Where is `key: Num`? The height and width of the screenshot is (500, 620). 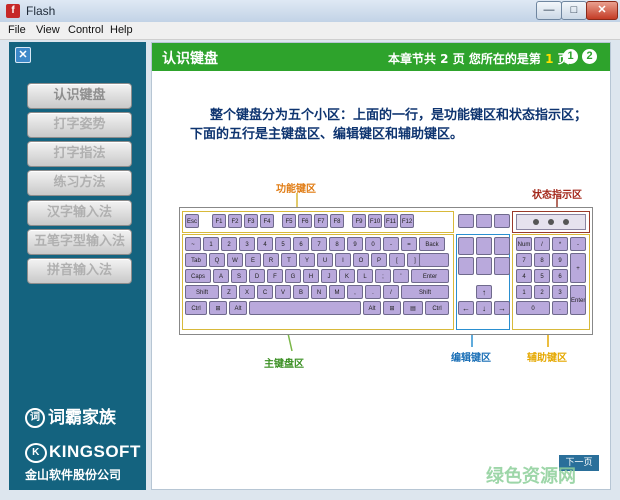 key: Num is located at coordinates (524, 244).